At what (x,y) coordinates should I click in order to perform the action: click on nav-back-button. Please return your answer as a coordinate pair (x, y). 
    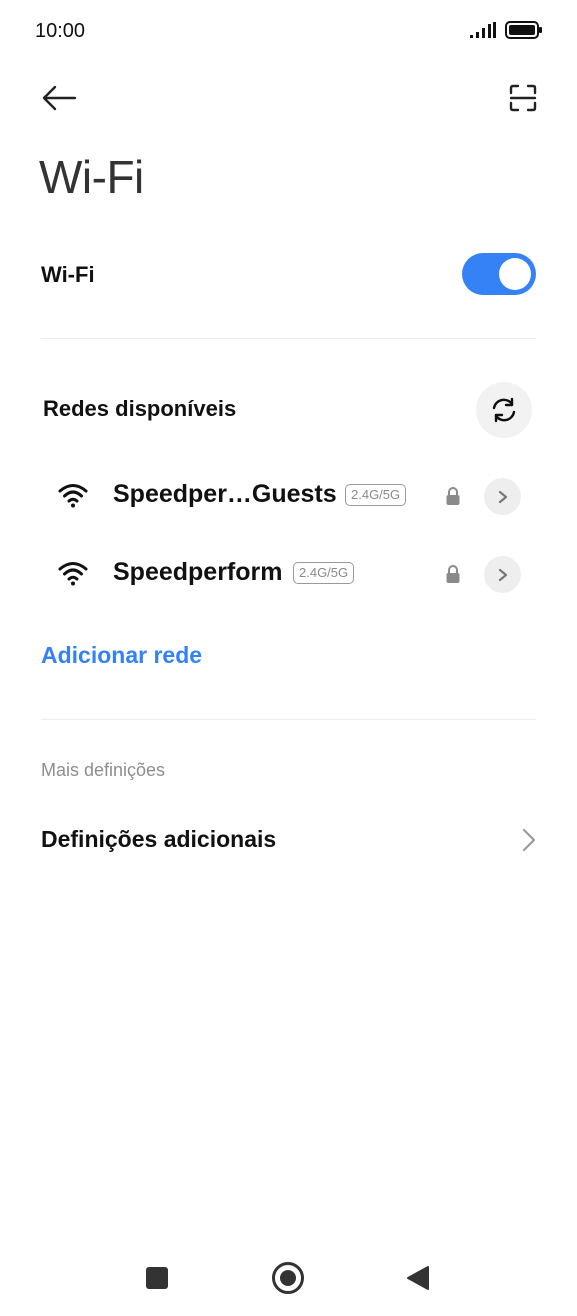
    Looking at the image, I should click on (418, 1278).